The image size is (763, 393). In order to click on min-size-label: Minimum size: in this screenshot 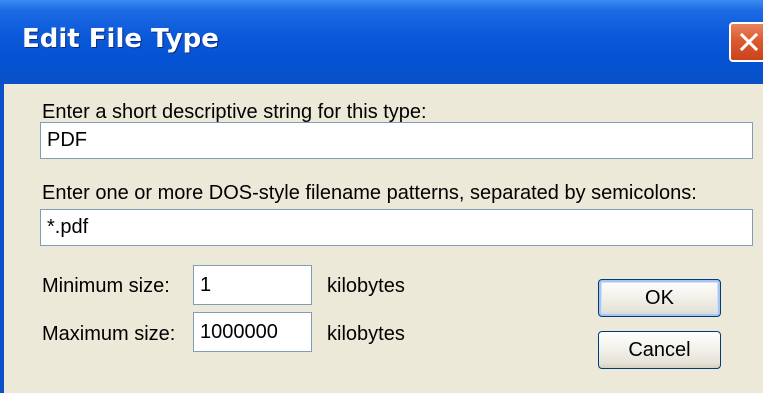, I will do `click(106, 286)`.